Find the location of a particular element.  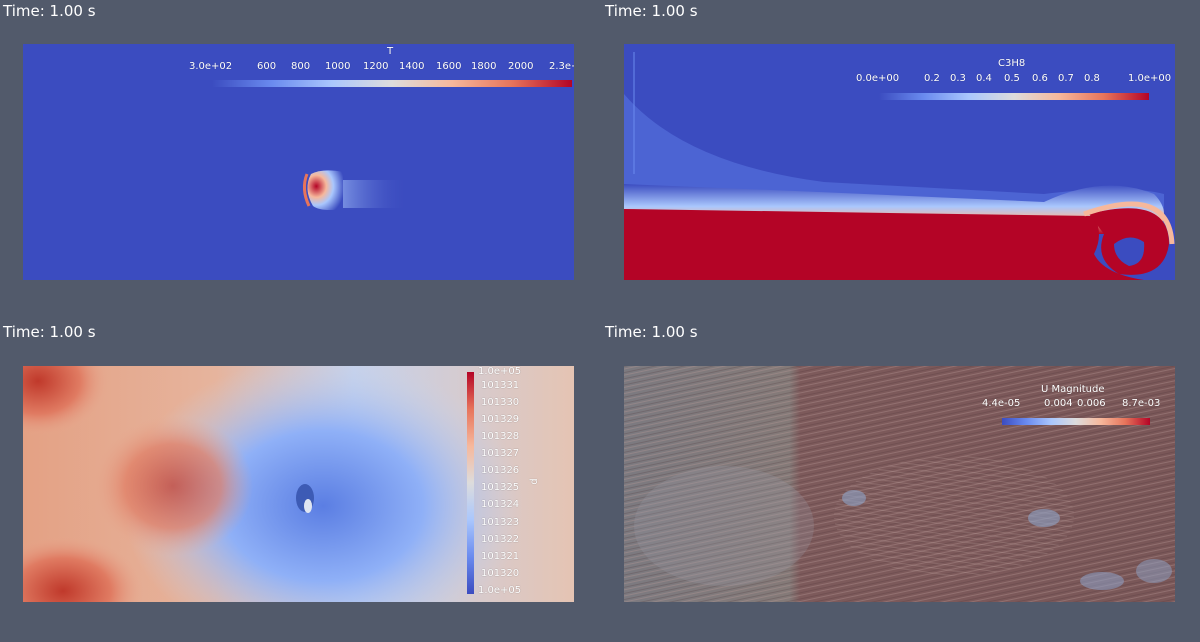

pressure-tick: 101323 is located at coordinates (500, 522).